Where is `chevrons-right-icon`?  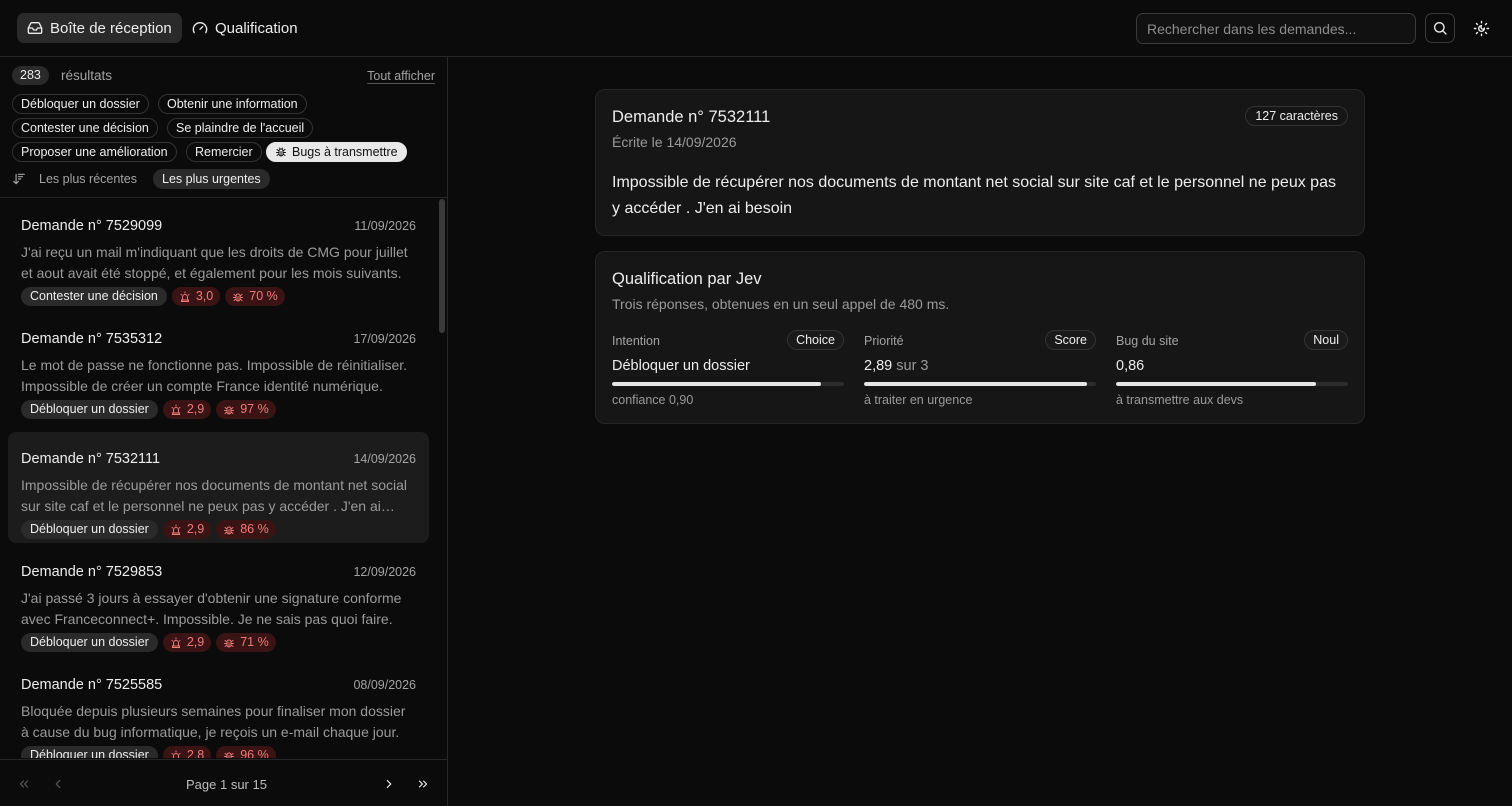 chevrons-right-icon is located at coordinates (423, 784).